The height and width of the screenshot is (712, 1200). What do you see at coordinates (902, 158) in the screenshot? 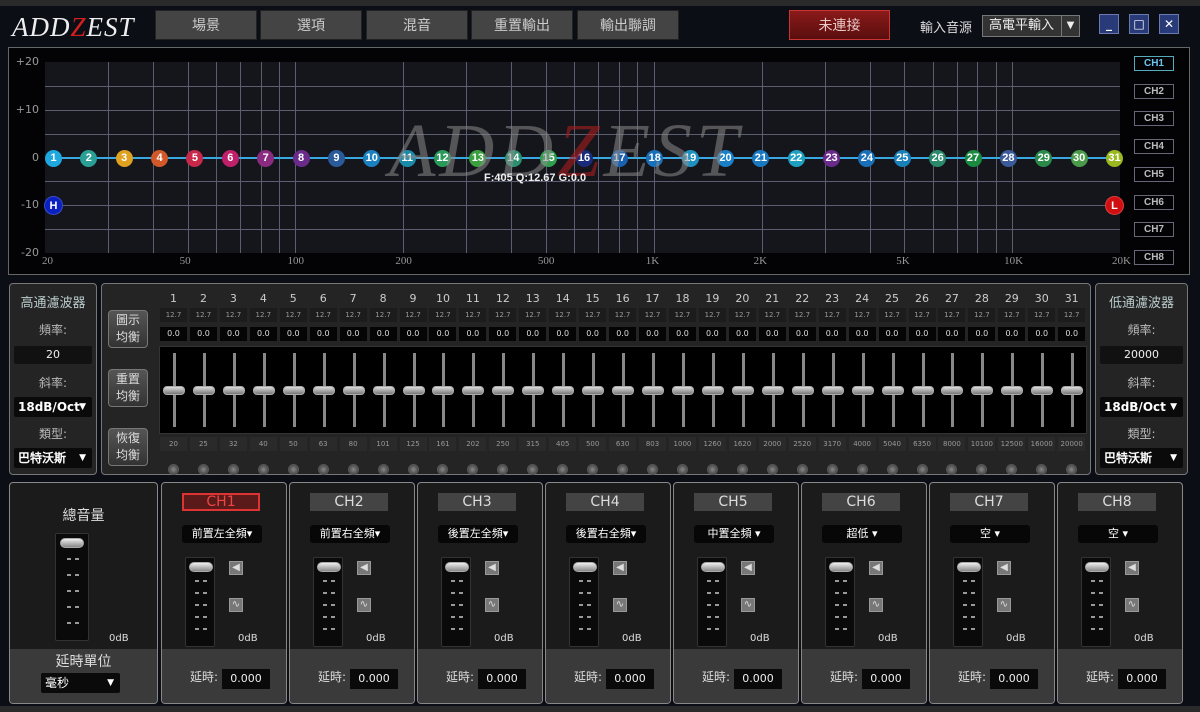
I see `eq-band-node: 25` at bounding box center [902, 158].